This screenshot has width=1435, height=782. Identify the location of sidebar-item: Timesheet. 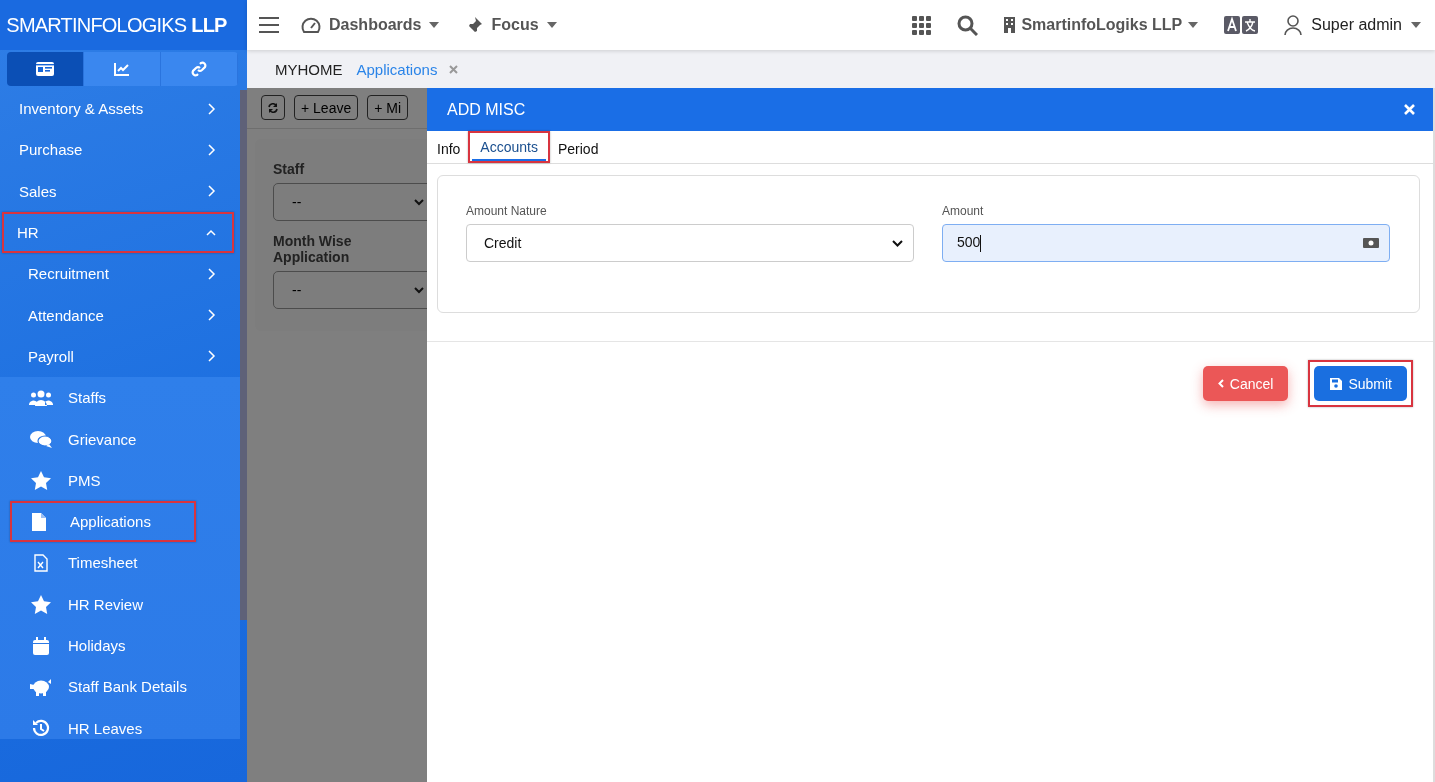
(120, 563).